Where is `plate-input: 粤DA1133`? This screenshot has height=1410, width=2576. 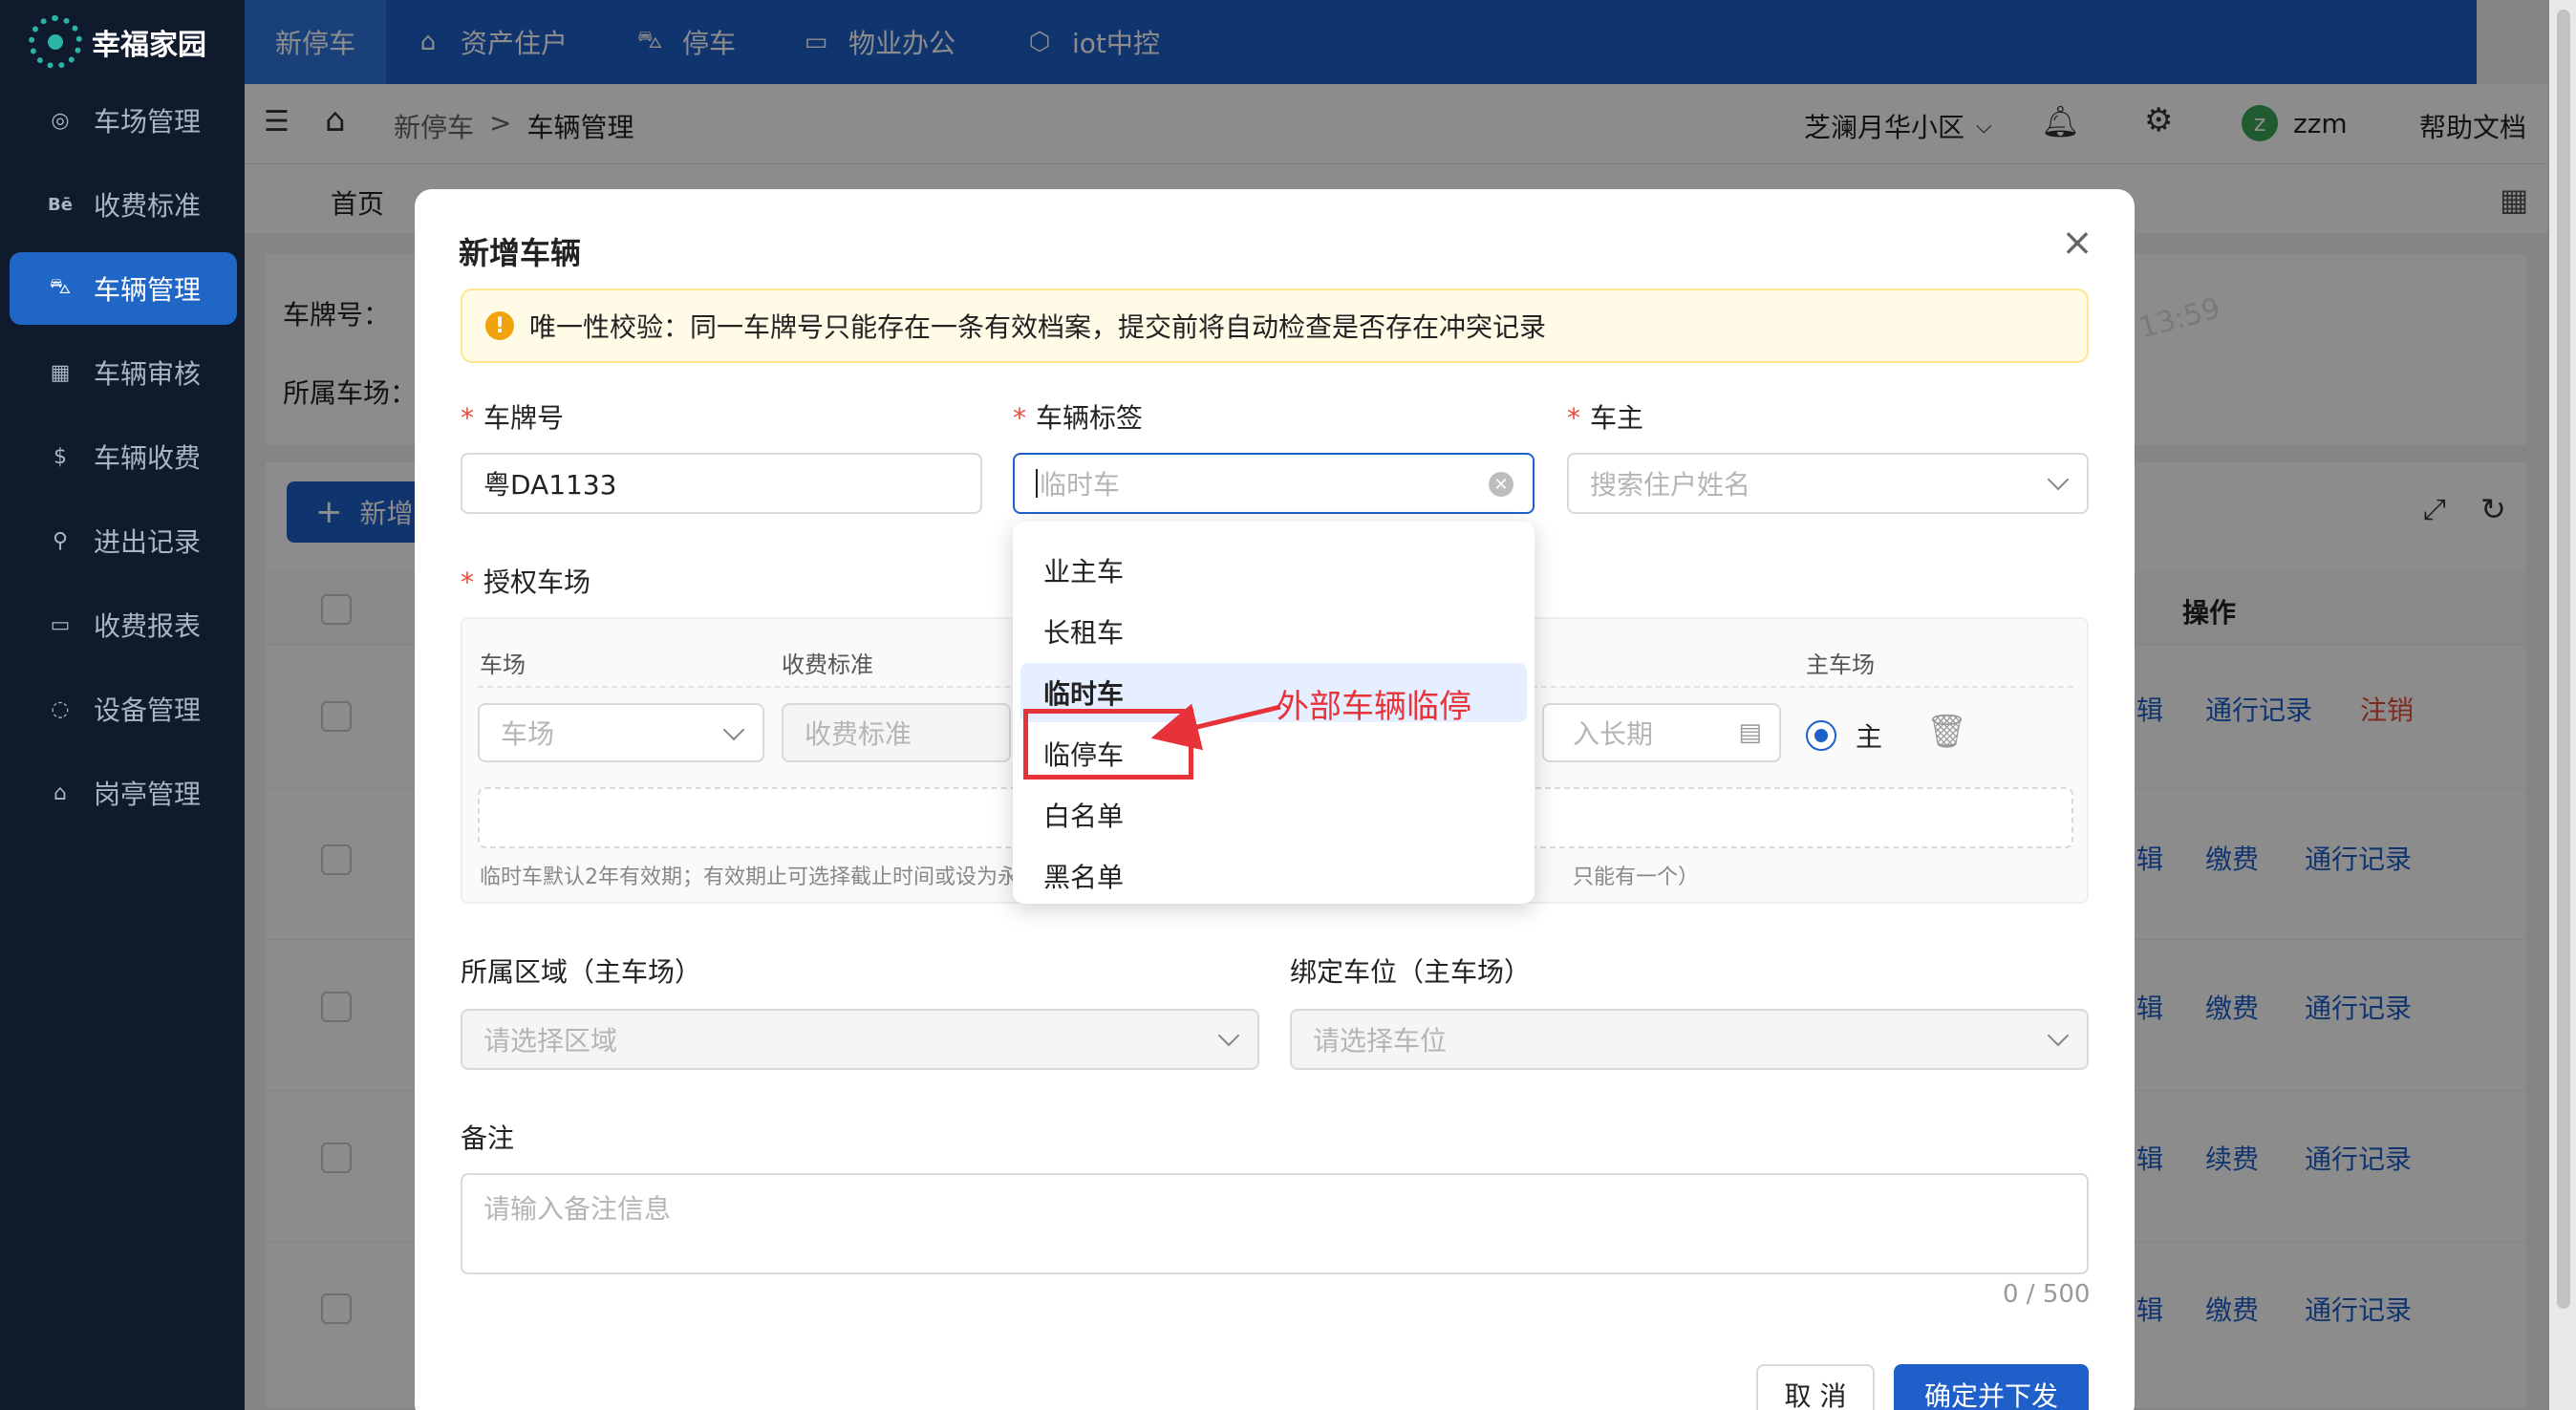 plate-input: 粤DA1133 is located at coordinates (721, 483).